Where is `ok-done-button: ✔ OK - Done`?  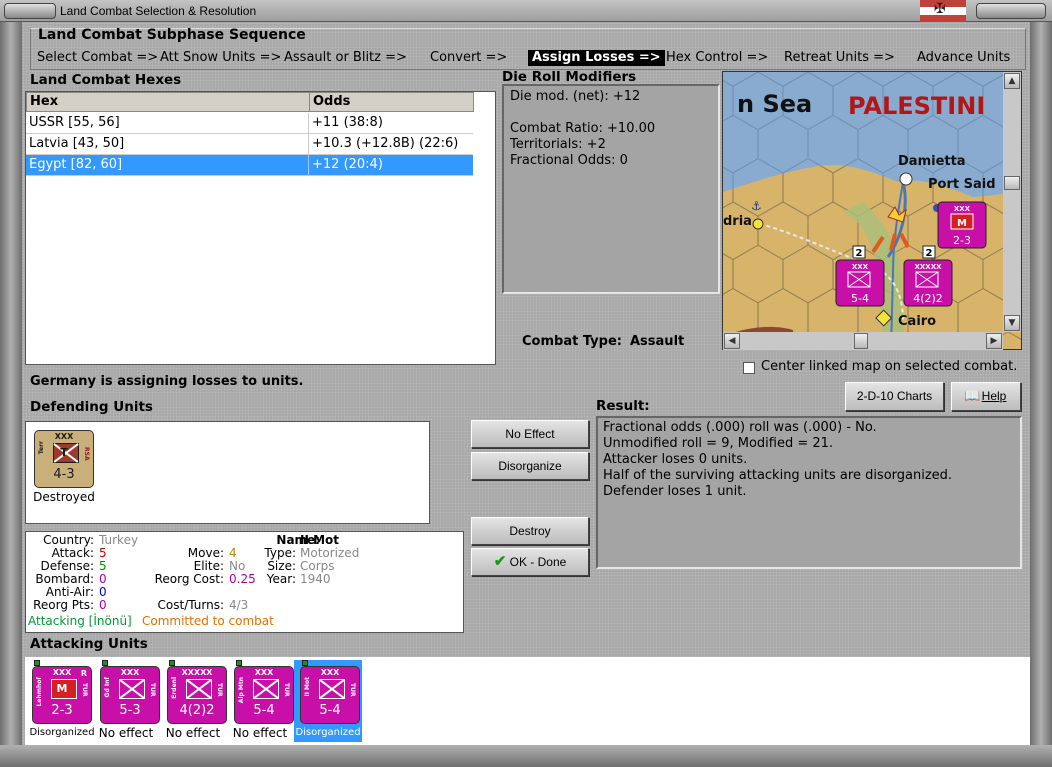 ok-done-button: ✔ OK - Done is located at coordinates (530, 562).